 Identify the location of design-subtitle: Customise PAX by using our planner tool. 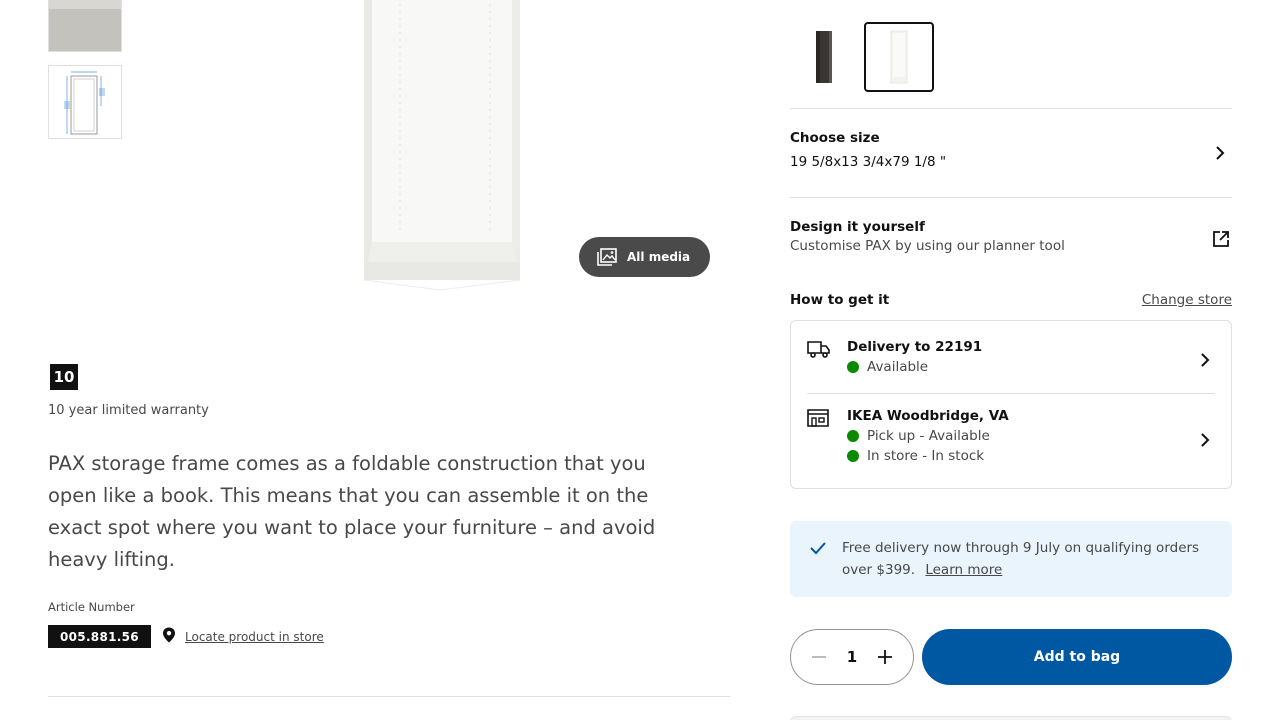
(927, 246).